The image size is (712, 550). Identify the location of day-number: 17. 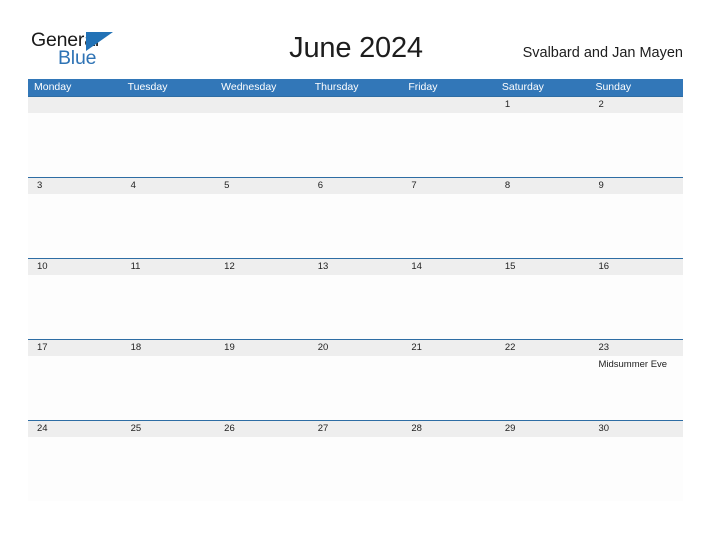
(75, 348).